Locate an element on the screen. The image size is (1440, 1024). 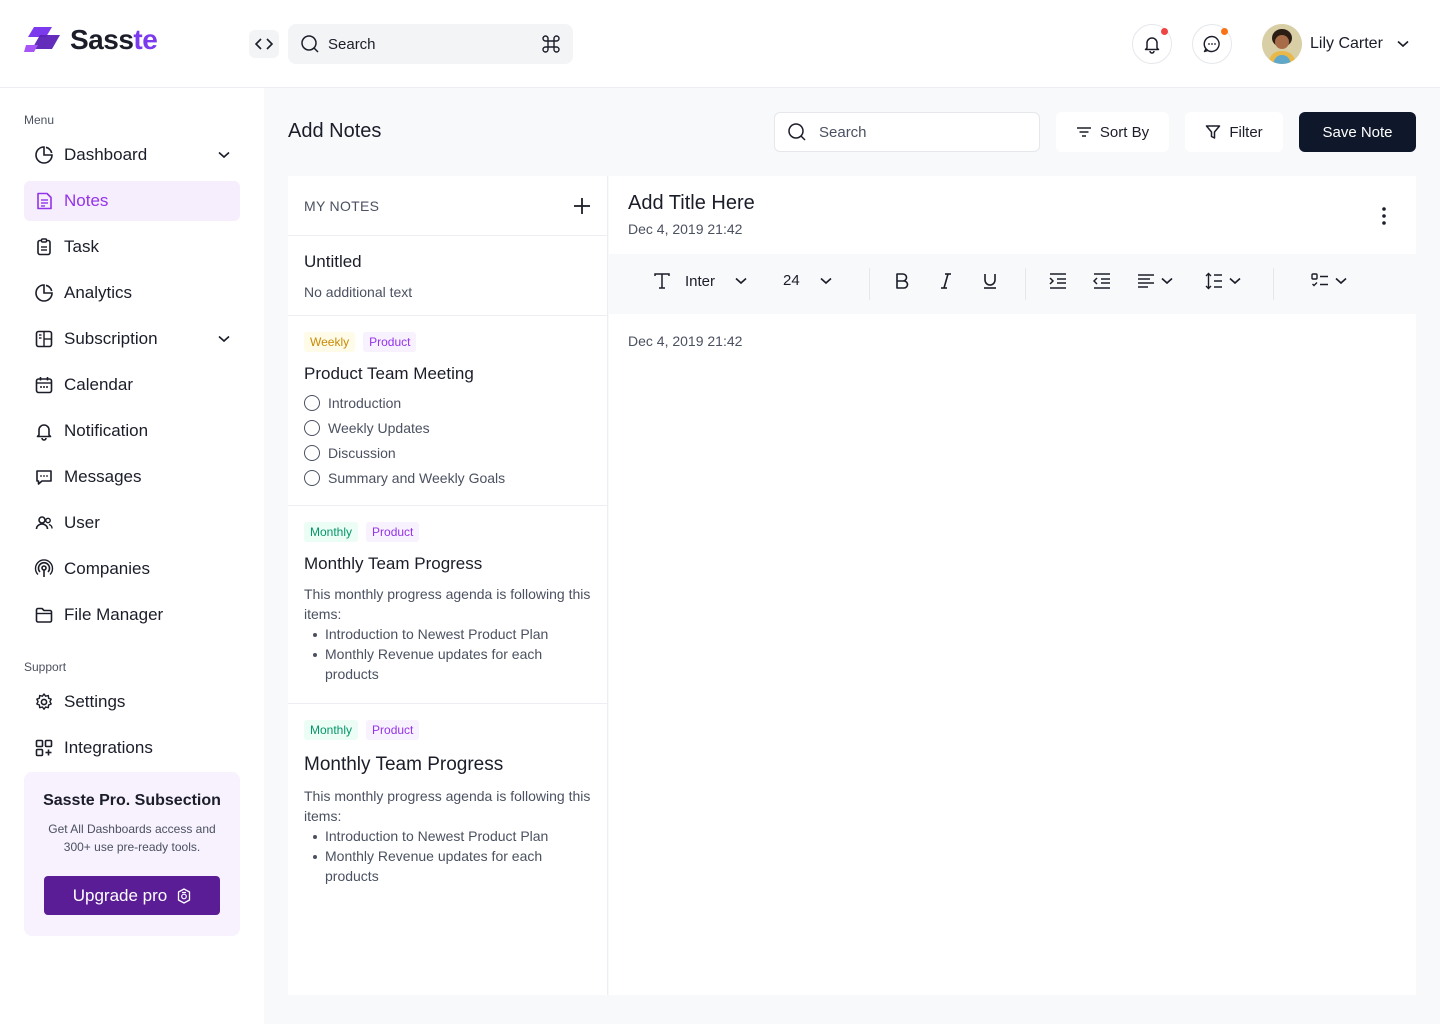
toolbar-divider is located at coordinates (1273, 284).